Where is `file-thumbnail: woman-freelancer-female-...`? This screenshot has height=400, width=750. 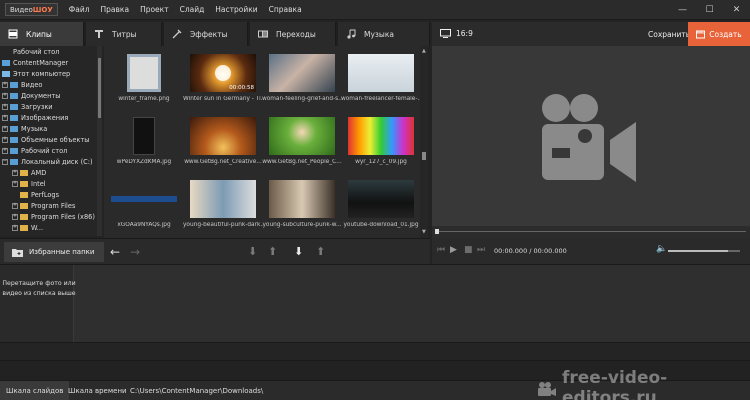 file-thumbnail: woman-freelancer-female-... is located at coordinates (381, 77).